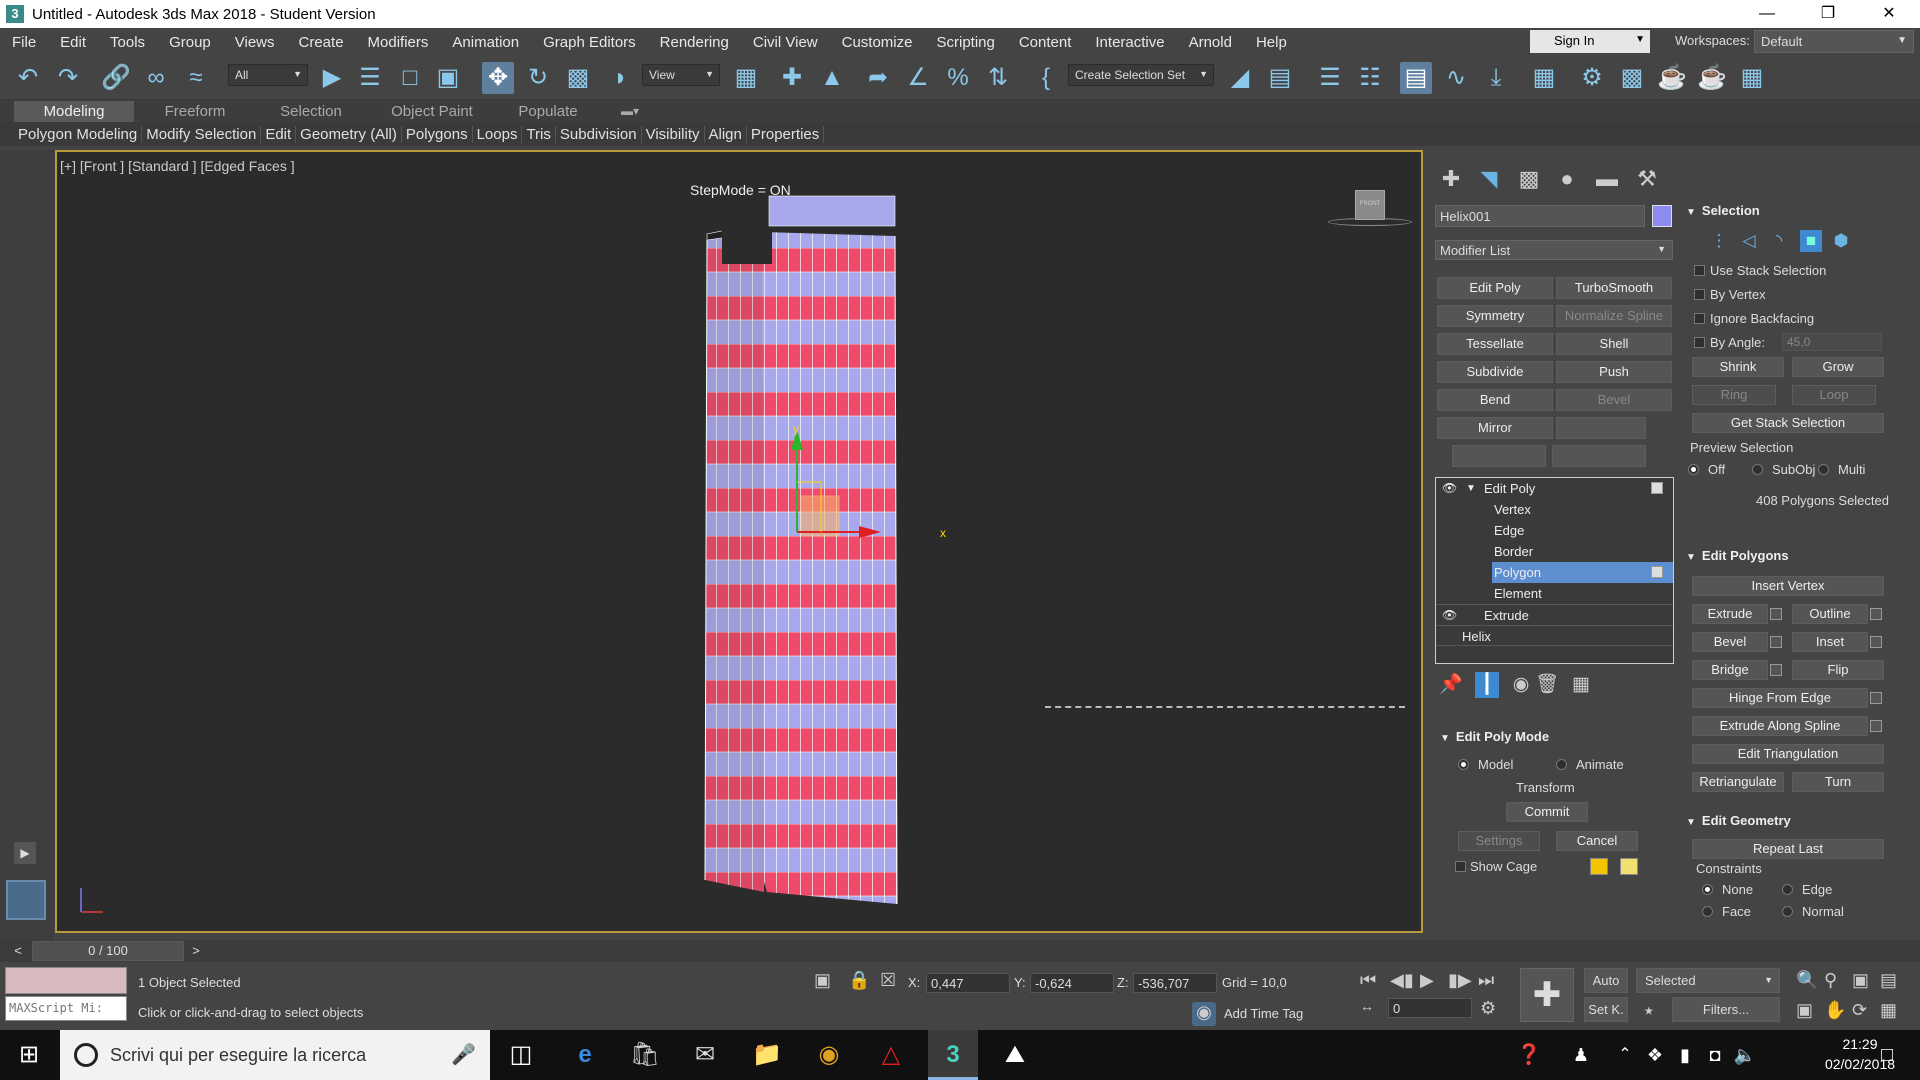  Describe the element at coordinates (1788, 586) in the screenshot. I see `insert-vertex-button: Insert Vertex` at that location.